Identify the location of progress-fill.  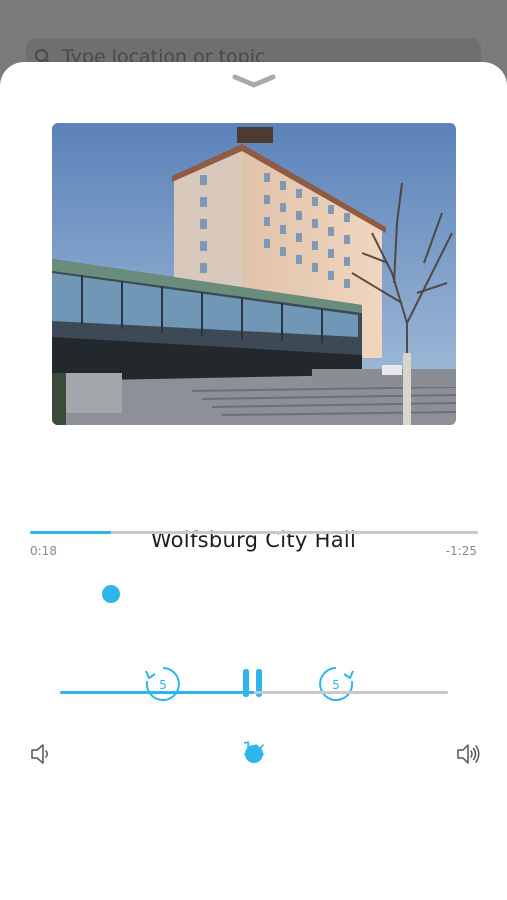
(70, 532).